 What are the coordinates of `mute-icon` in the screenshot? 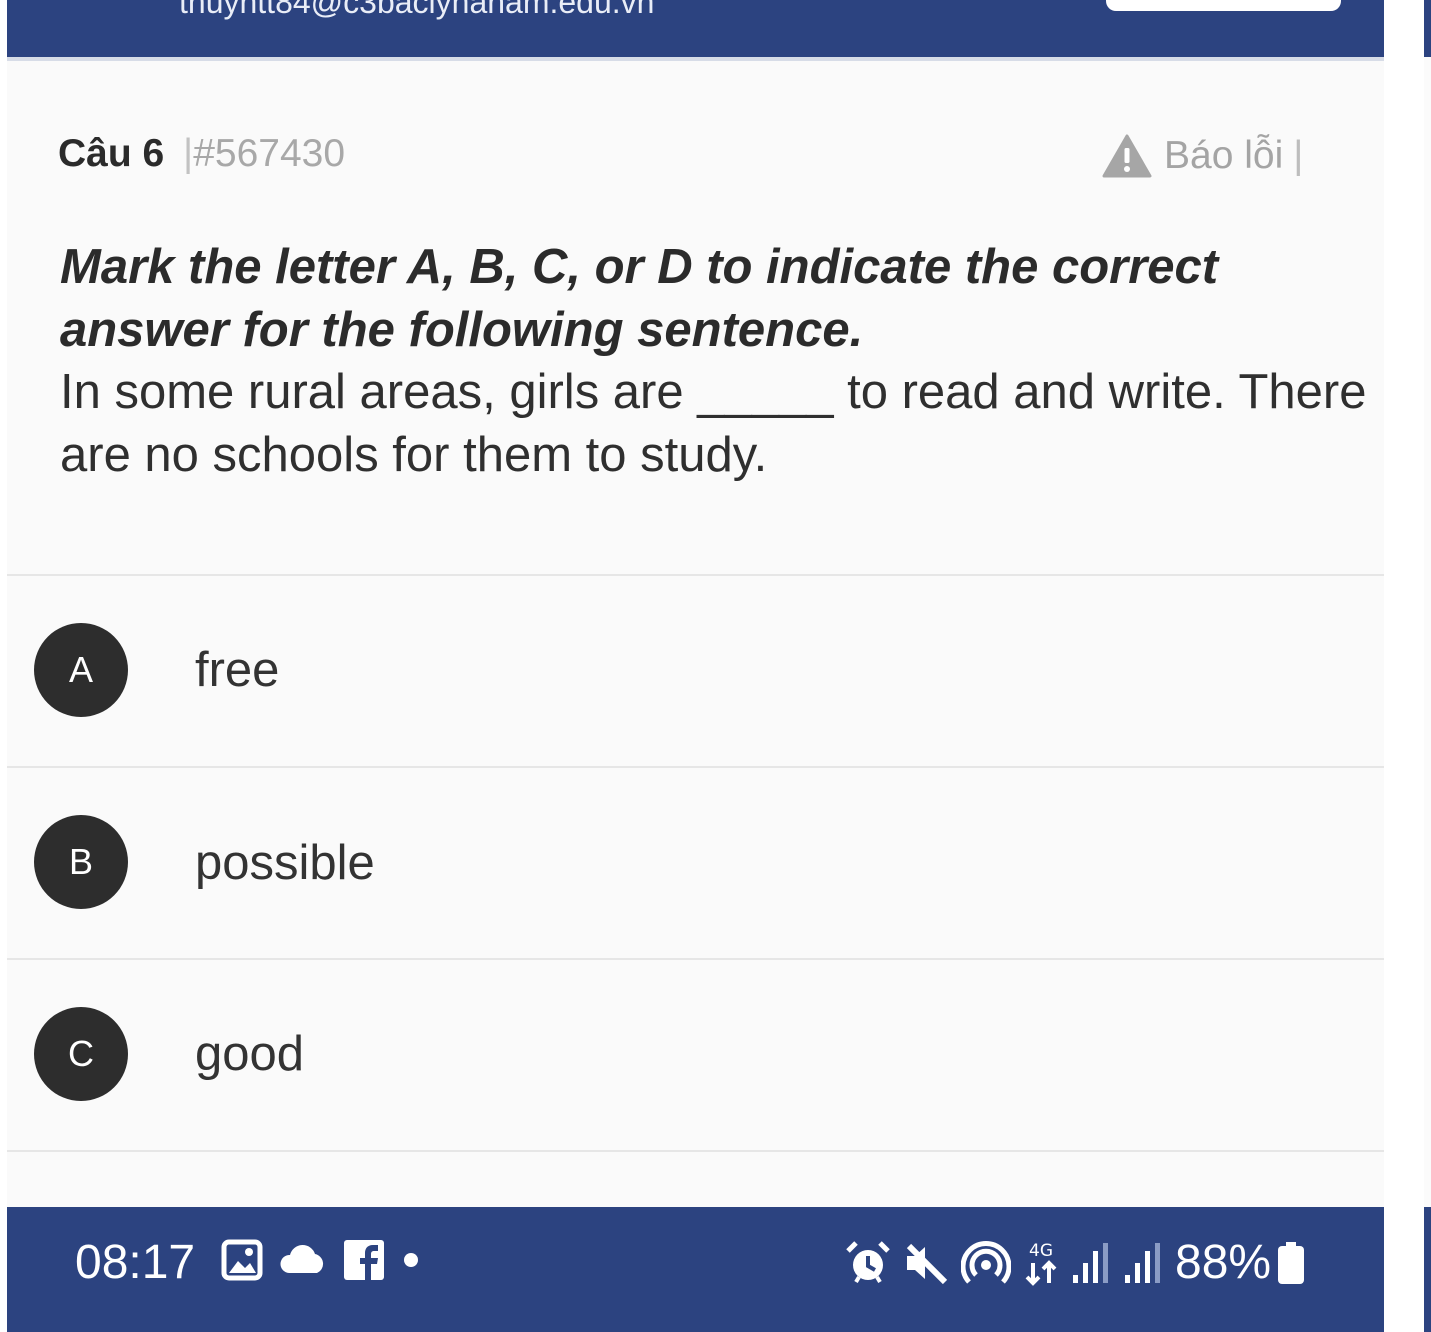 It's located at (927, 1263).